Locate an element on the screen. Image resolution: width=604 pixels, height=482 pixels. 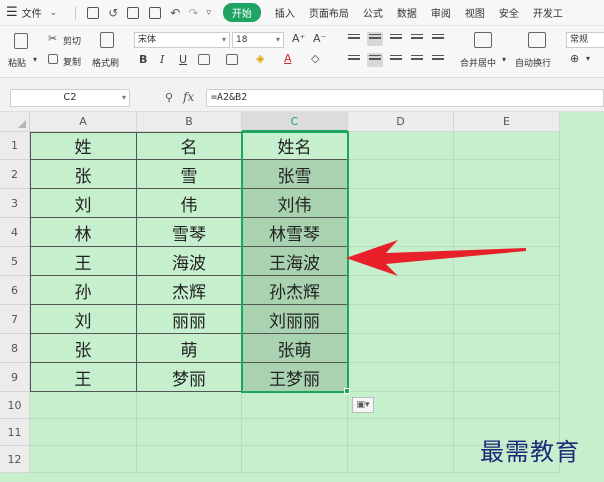
cell-e2 is located at coordinates (507, 174).